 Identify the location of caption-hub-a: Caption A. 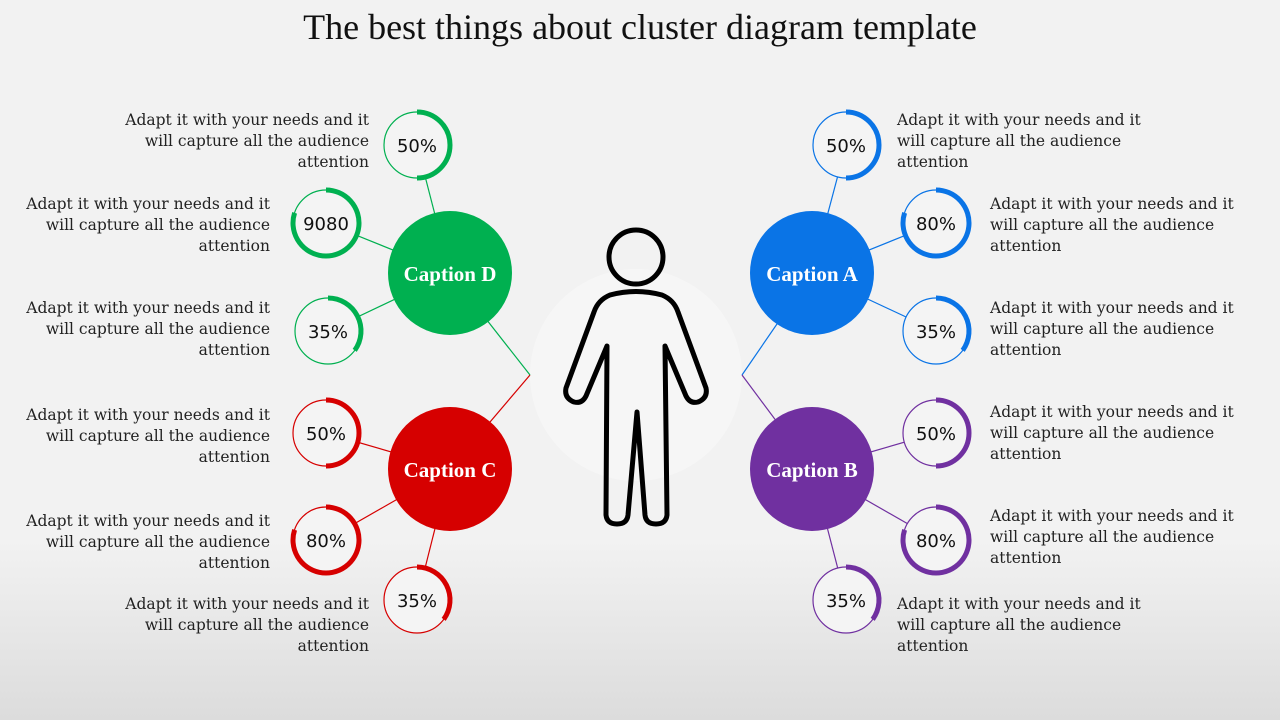
(812, 273).